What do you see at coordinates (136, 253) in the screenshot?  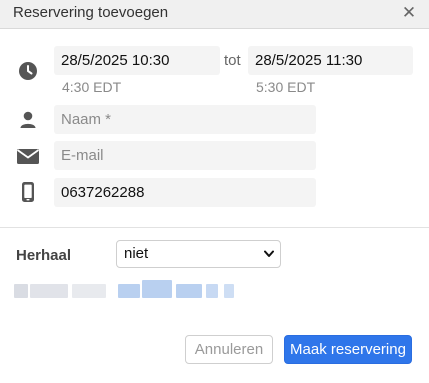 I see `repeat-select-value: niet` at bounding box center [136, 253].